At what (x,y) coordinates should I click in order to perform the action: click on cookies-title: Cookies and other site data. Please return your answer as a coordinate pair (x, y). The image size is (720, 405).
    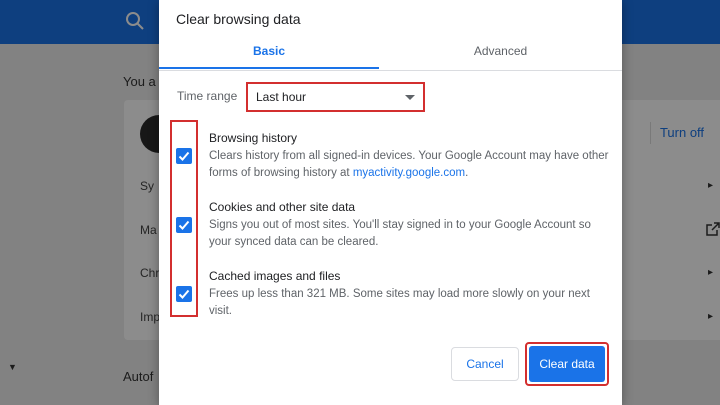
    Looking at the image, I should click on (282, 207).